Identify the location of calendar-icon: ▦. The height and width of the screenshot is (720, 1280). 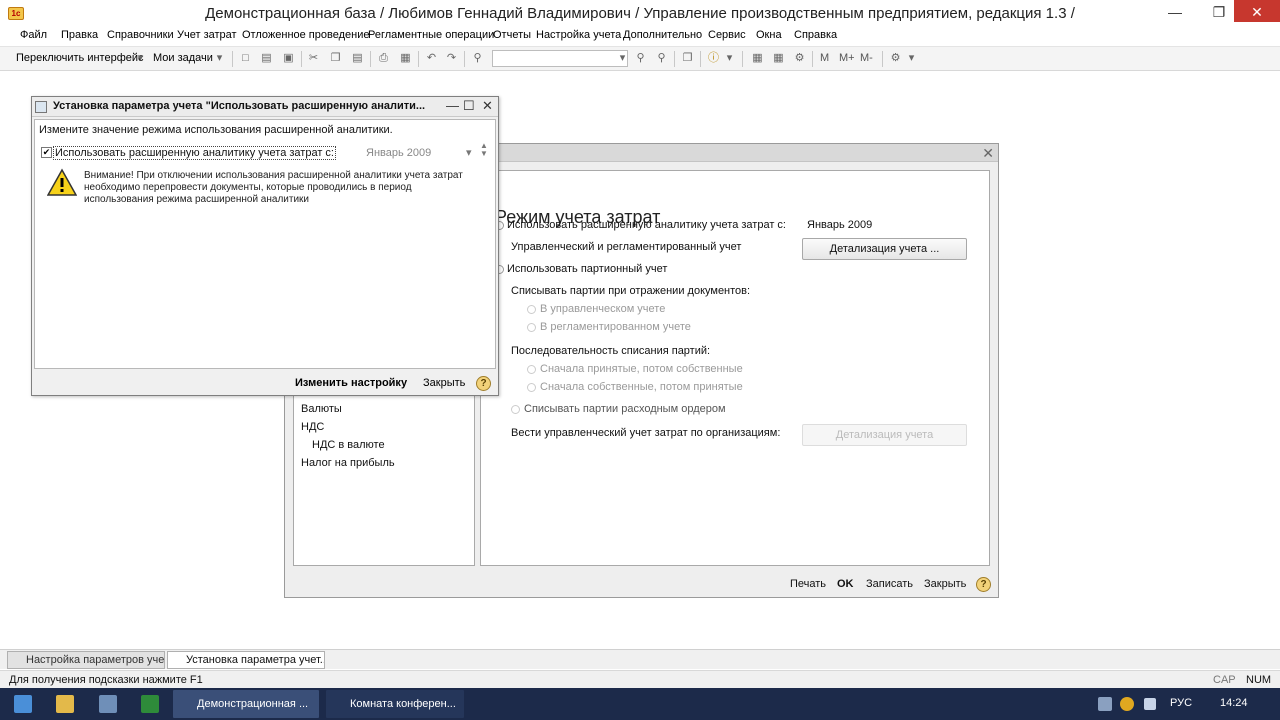
(778, 58).